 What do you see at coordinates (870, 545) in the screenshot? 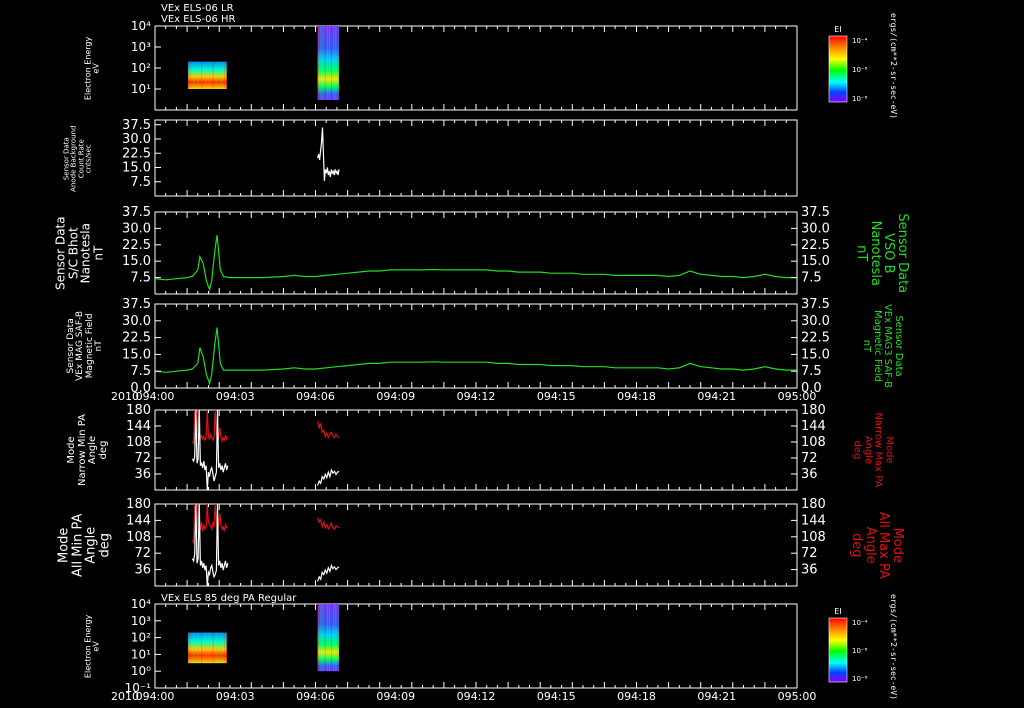
I see `y2label-p6-line: Angle` at bounding box center [870, 545].